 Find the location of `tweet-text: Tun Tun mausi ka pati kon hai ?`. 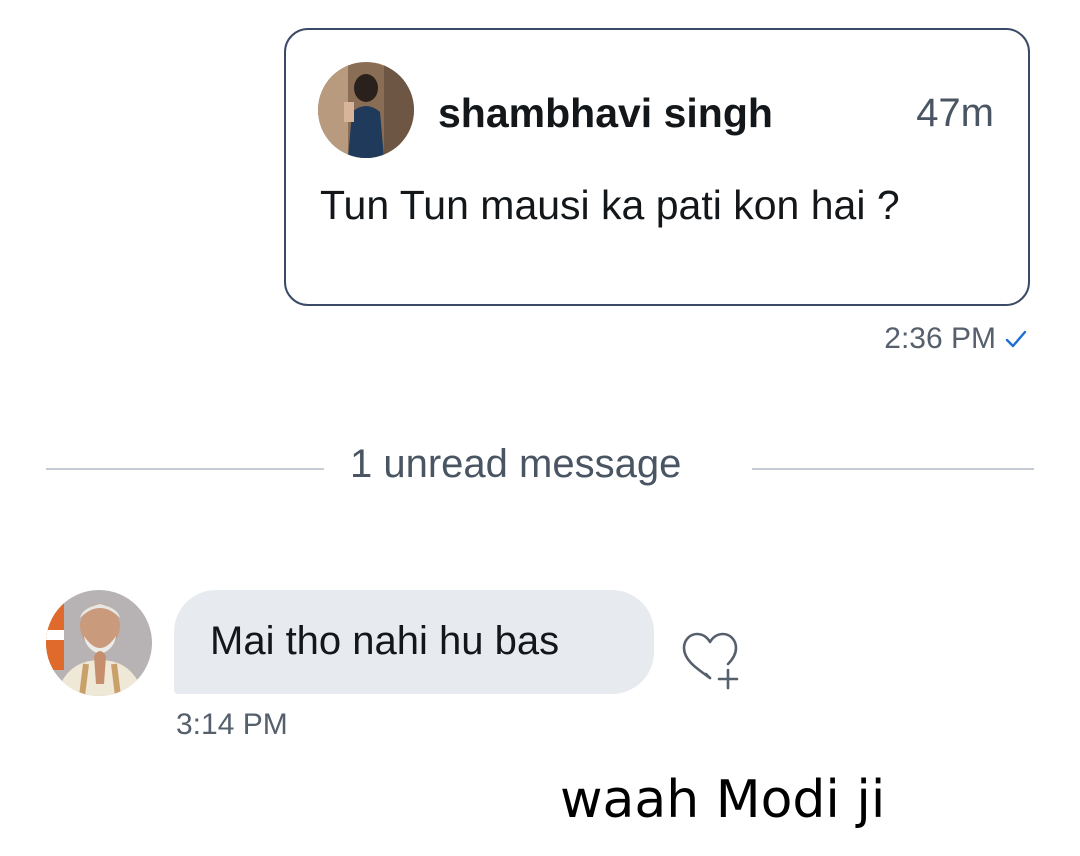

tweet-text: Tun Tun mausi ka pati kon hai ? is located at coordinates (610, 205).